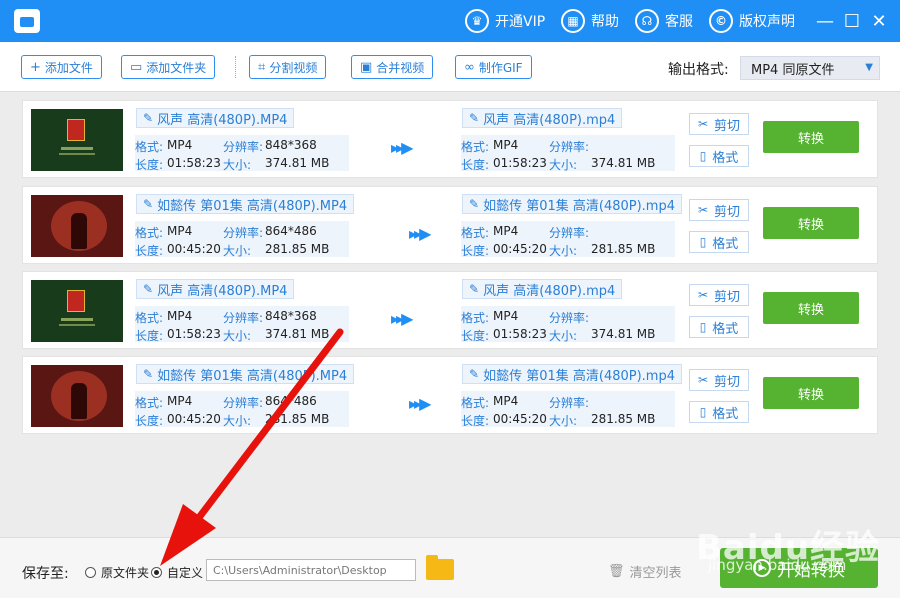 The height and width of the screenshot is (598, 900). Describe the element at coordinates (579, 376) in the screenshot. I see `output-filename-text: 如懿传 第01集 高清(480P).mp4` at that location.